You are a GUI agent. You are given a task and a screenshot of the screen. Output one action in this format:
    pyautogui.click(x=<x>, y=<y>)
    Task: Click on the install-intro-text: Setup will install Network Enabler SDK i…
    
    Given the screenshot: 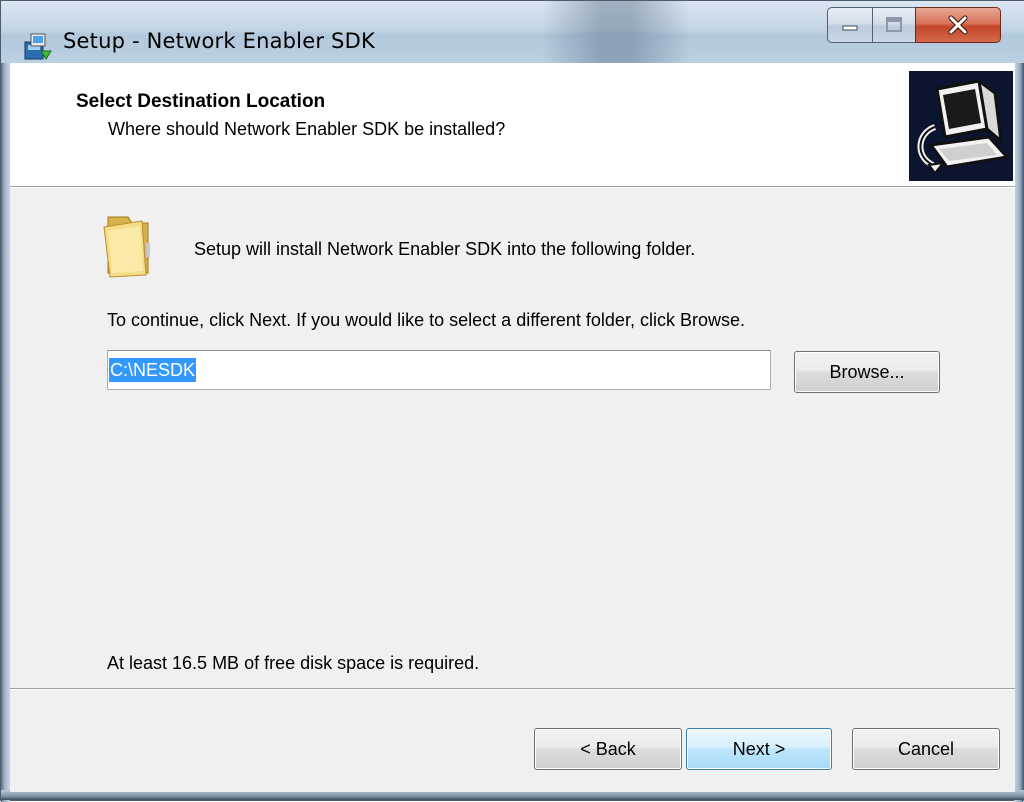 What is the action you would take?
    pyautogui.click(x=445, y=249)
    